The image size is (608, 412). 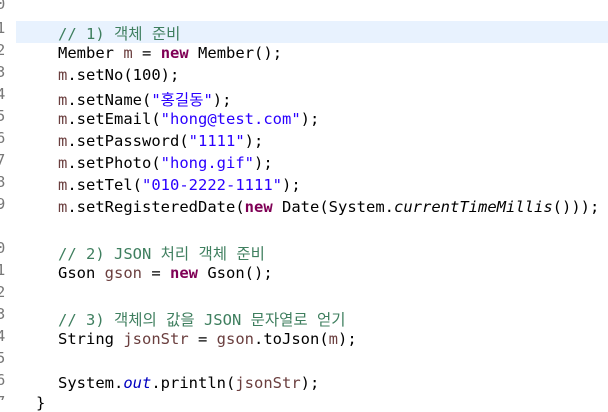 I want to click on static-field: out, so click(x=137, y=383).